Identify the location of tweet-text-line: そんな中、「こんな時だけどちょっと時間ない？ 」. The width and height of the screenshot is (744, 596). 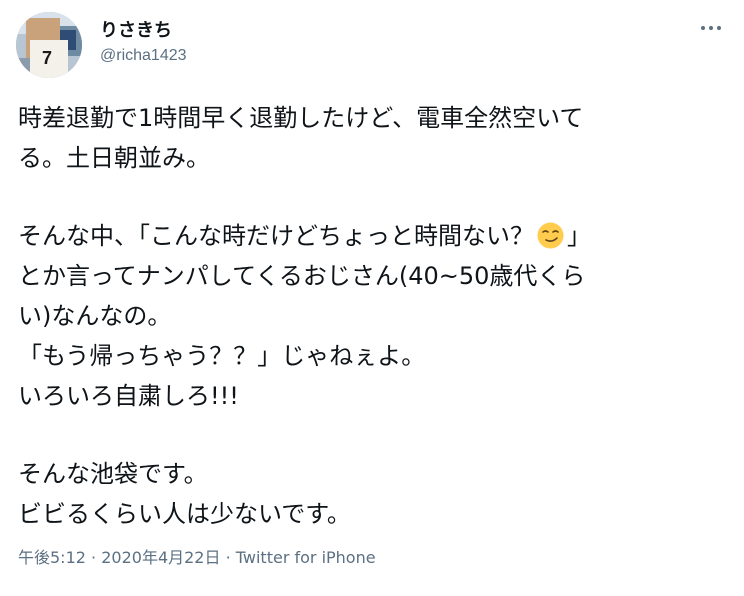
(368, 236).